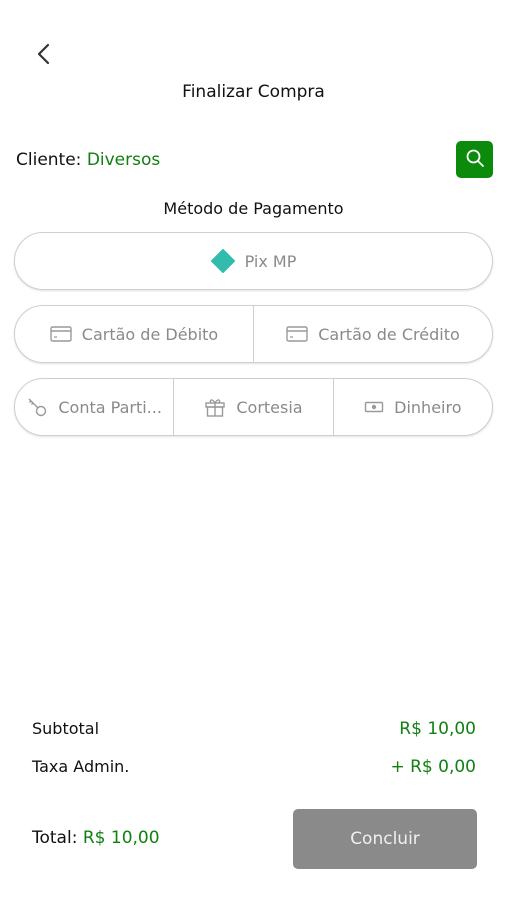 Image resolution: width=507 pixels, height=900 pixels. What do you see at coordinates (37, 407) in the screenshot?
I see `key-icon` at bounding box center [37, 407].